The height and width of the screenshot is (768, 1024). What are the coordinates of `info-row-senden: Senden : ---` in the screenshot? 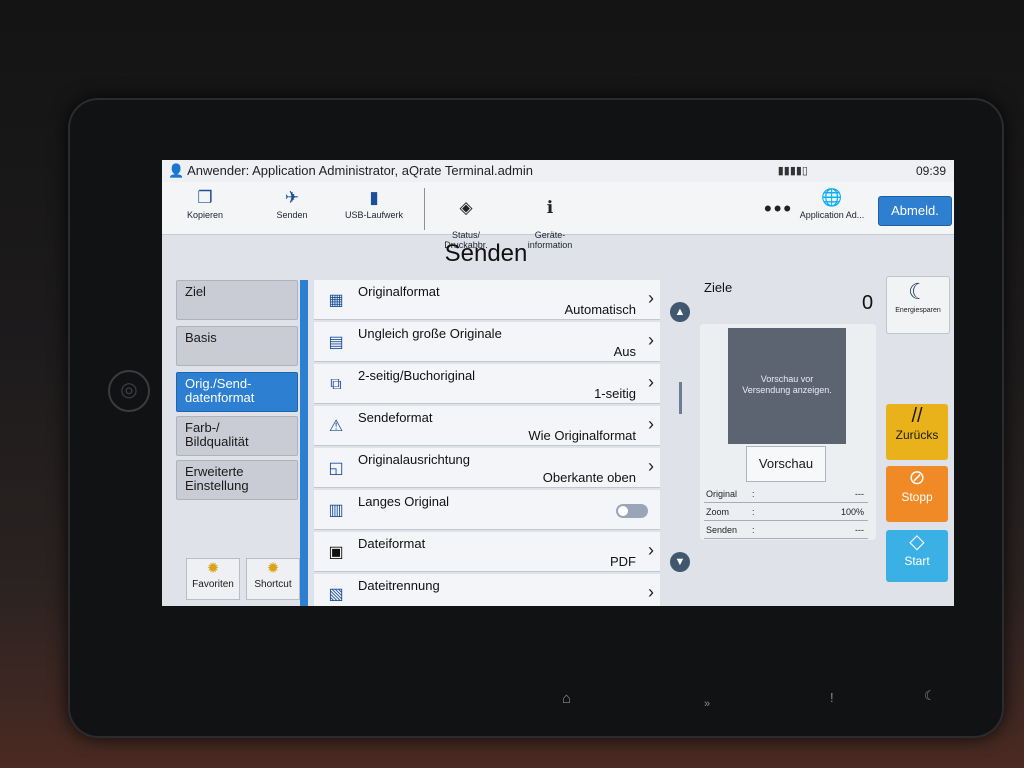 It's located at (786, 530).